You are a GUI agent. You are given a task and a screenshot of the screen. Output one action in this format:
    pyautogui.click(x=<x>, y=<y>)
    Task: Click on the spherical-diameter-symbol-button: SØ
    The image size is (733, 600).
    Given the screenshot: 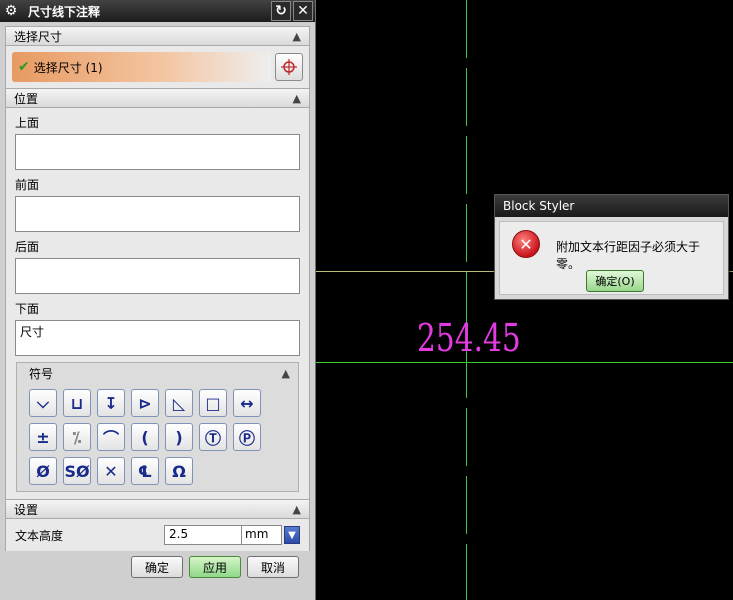 What is the action you would take?
    pyautogui.click(x=77, y=471)
    